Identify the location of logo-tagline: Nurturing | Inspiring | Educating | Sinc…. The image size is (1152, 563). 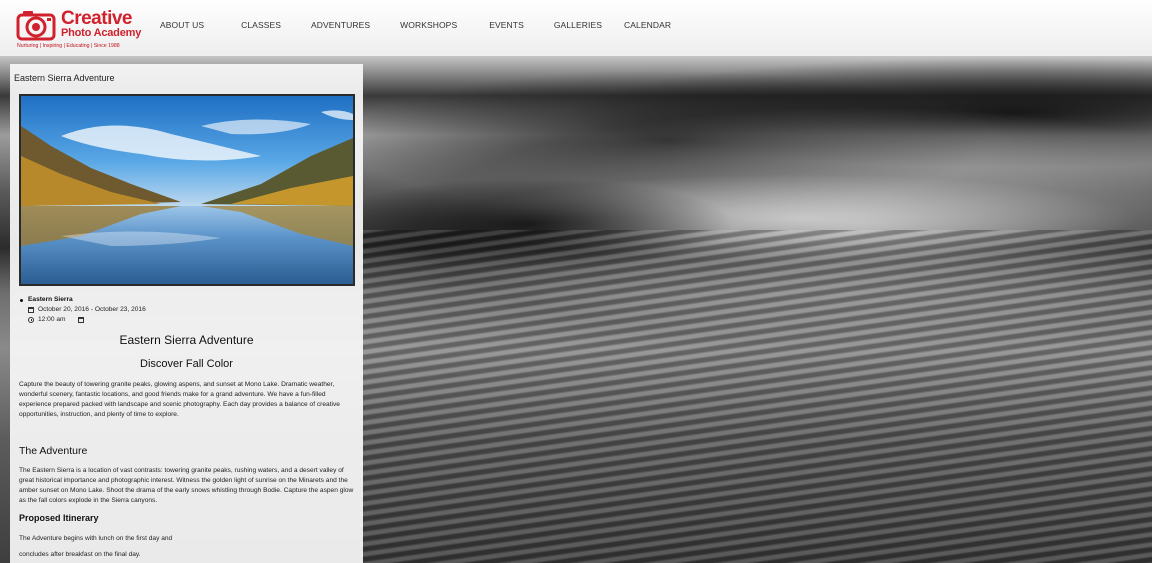
(68, 46).